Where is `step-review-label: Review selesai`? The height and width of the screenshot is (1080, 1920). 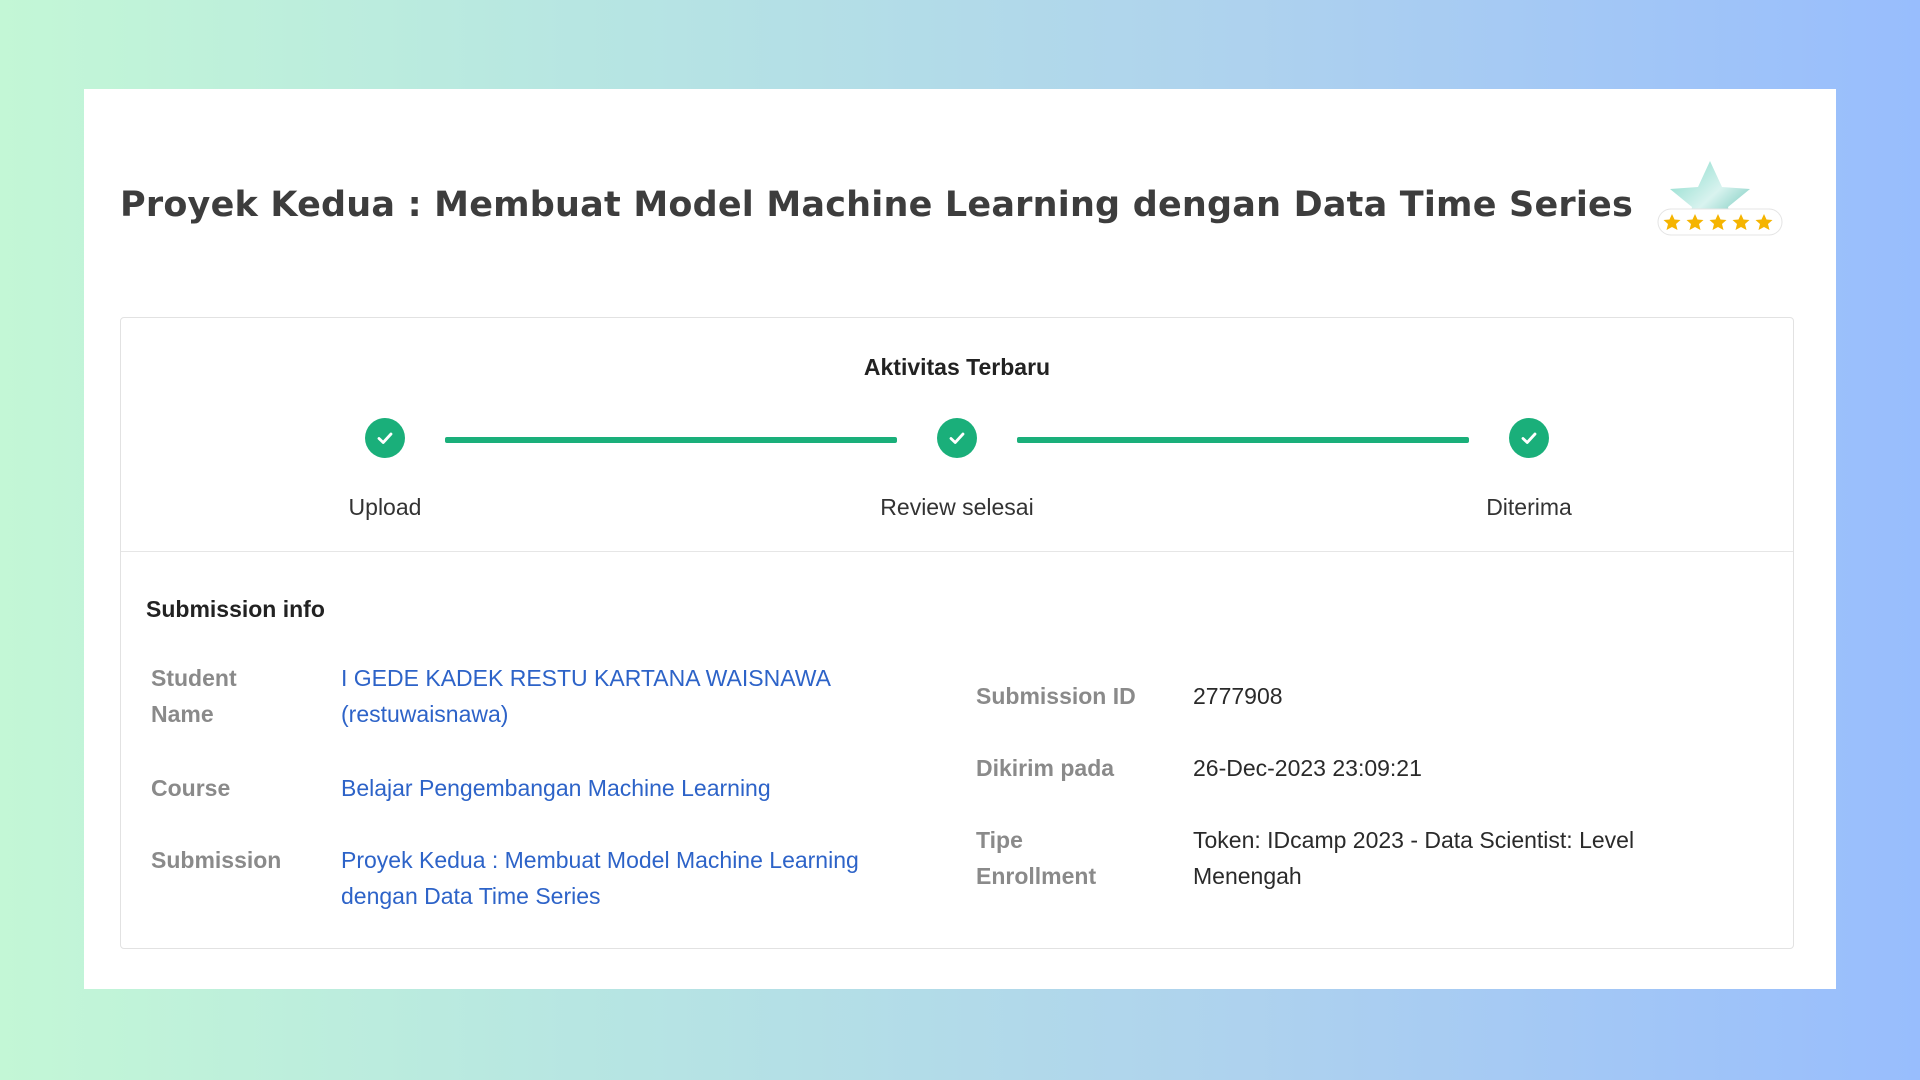
step-review-label: Review selesai is located at coordinates (957, 507).